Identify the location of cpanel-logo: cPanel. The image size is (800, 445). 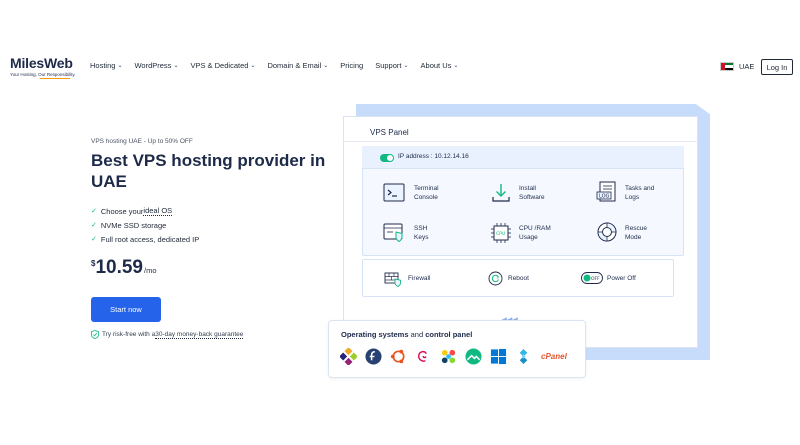
(554, 356).